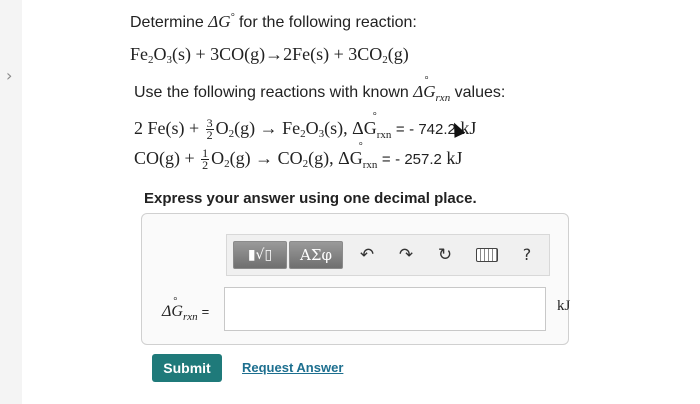 The width and height of the screenshot is (700, 404). Describe the element at coordinates (209, 129) in the screenshot. I see `fraction: 32` at that location.